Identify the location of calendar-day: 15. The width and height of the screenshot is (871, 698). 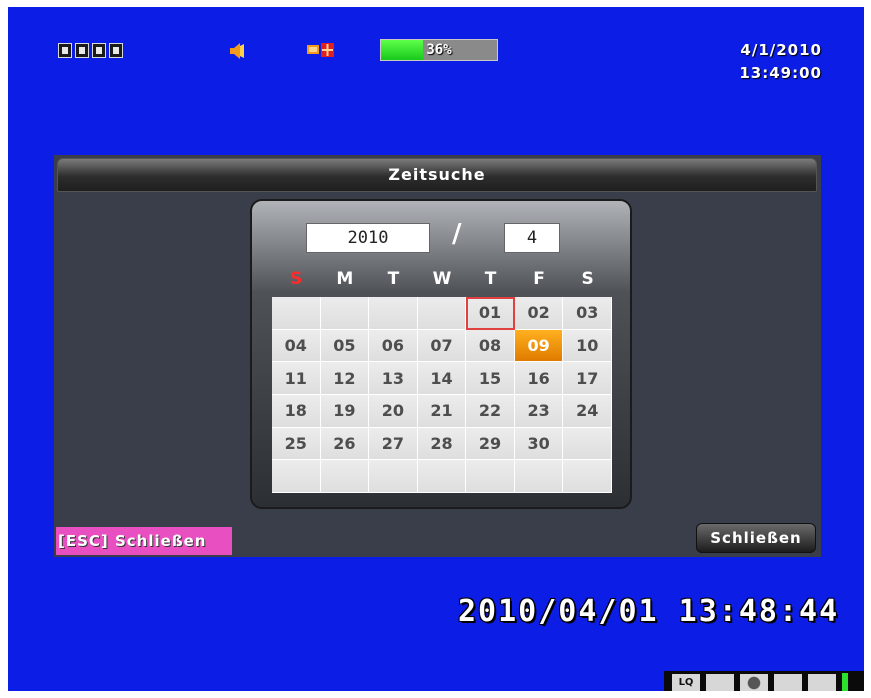
(490, 378).